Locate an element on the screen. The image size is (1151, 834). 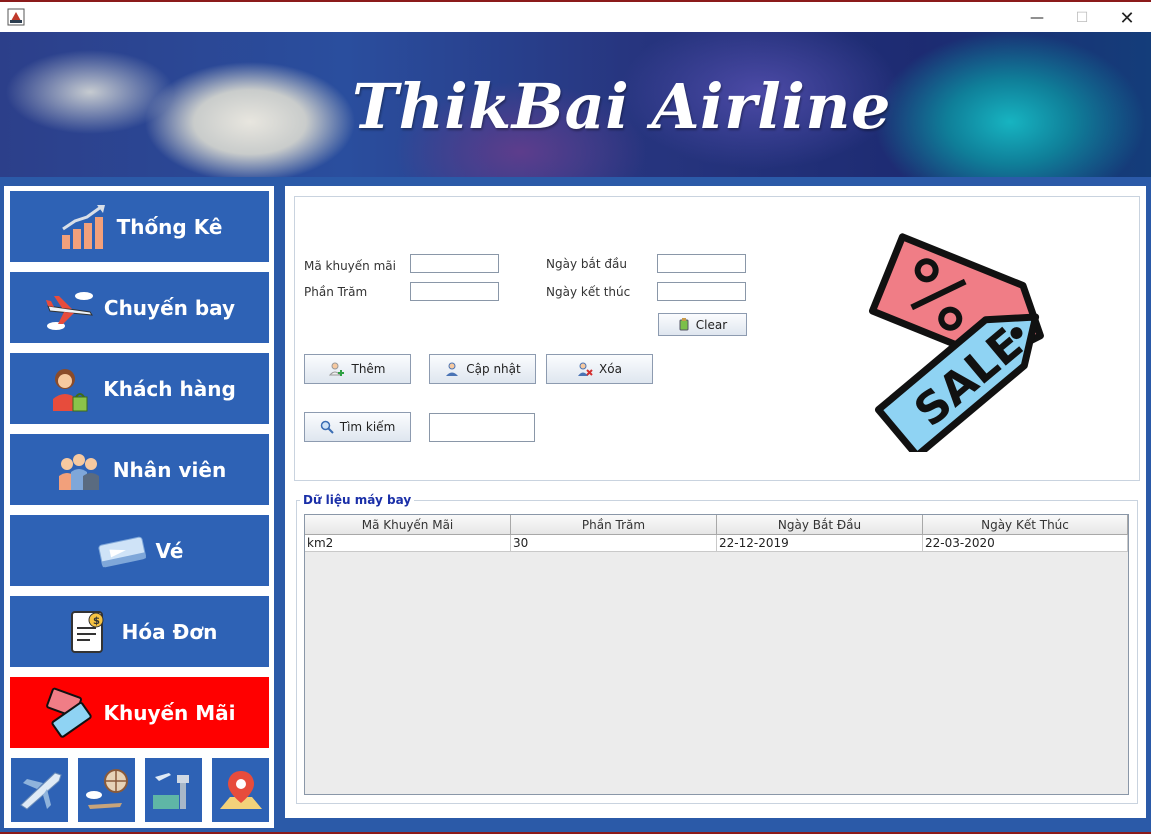
plane-tile-button is located at coordinates (39, 790).